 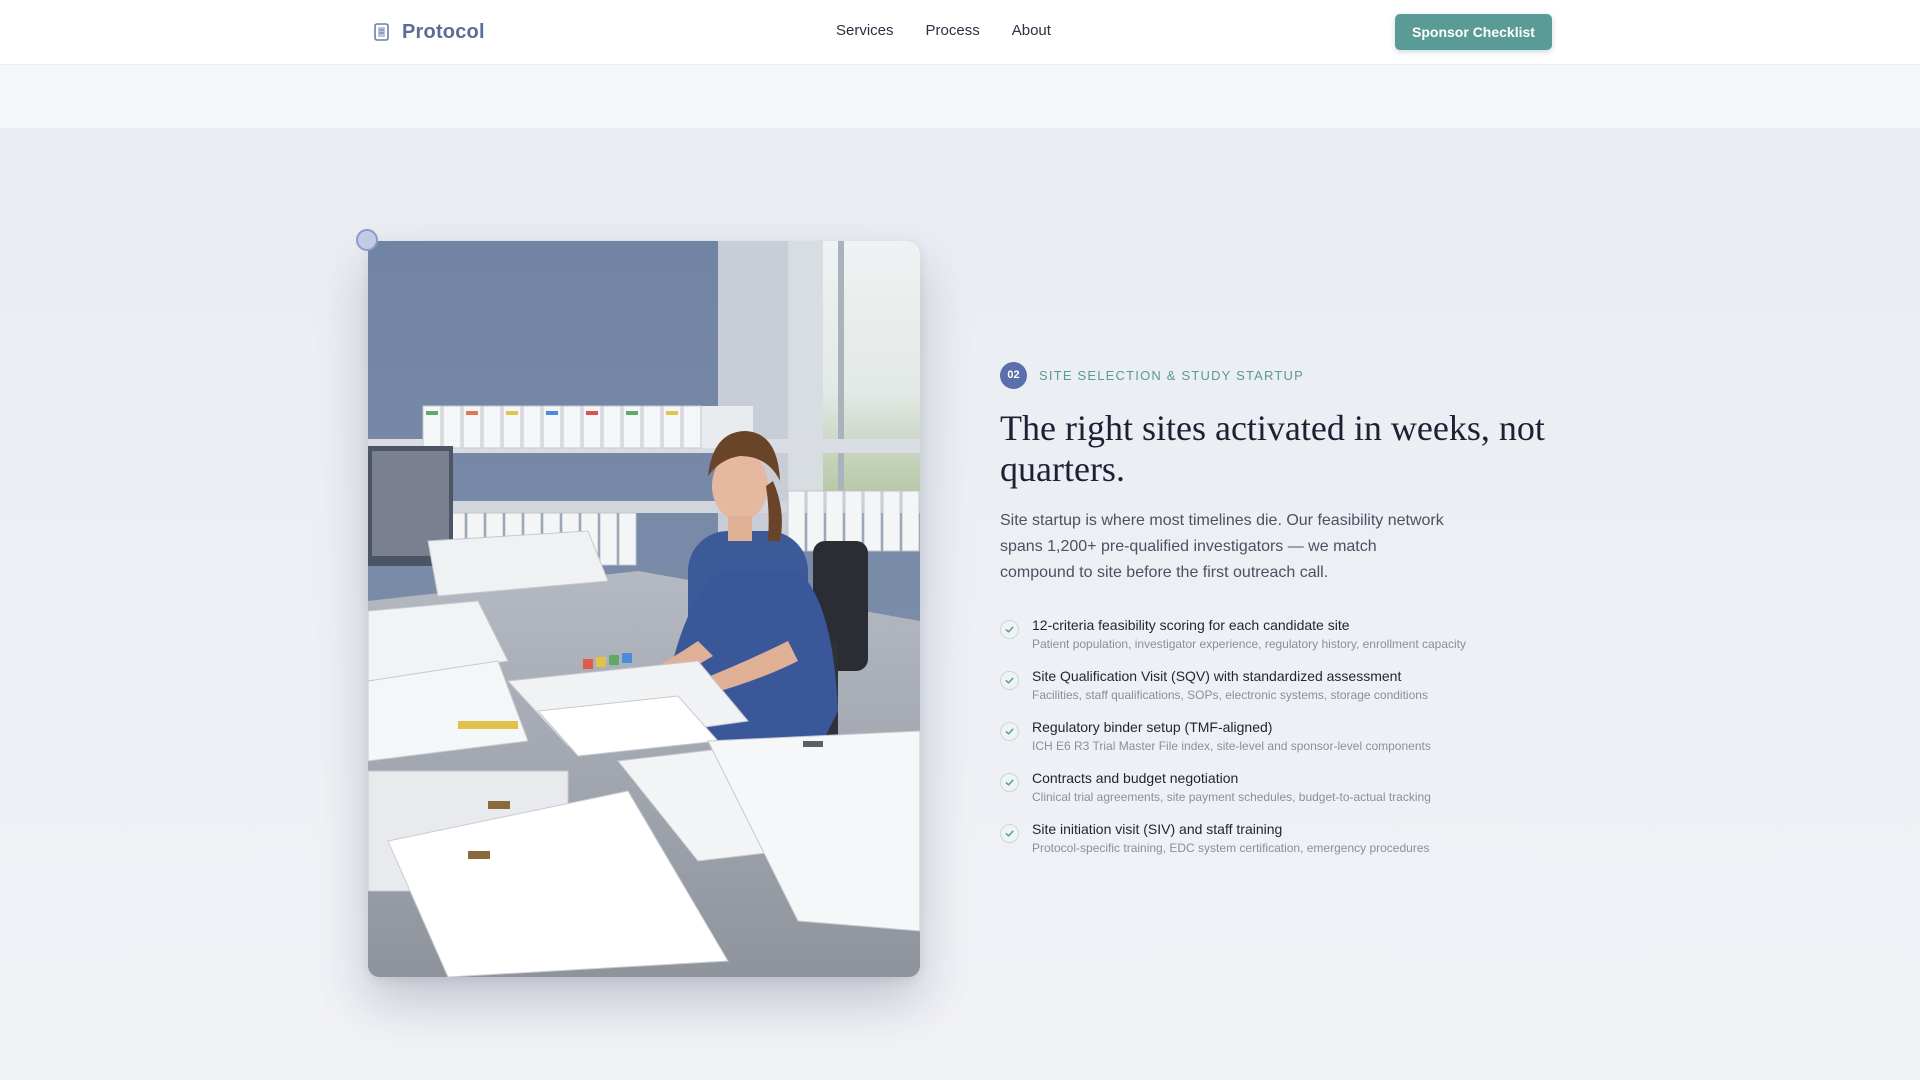 I want to click on decorative-dot, so click(x=367, y=240).